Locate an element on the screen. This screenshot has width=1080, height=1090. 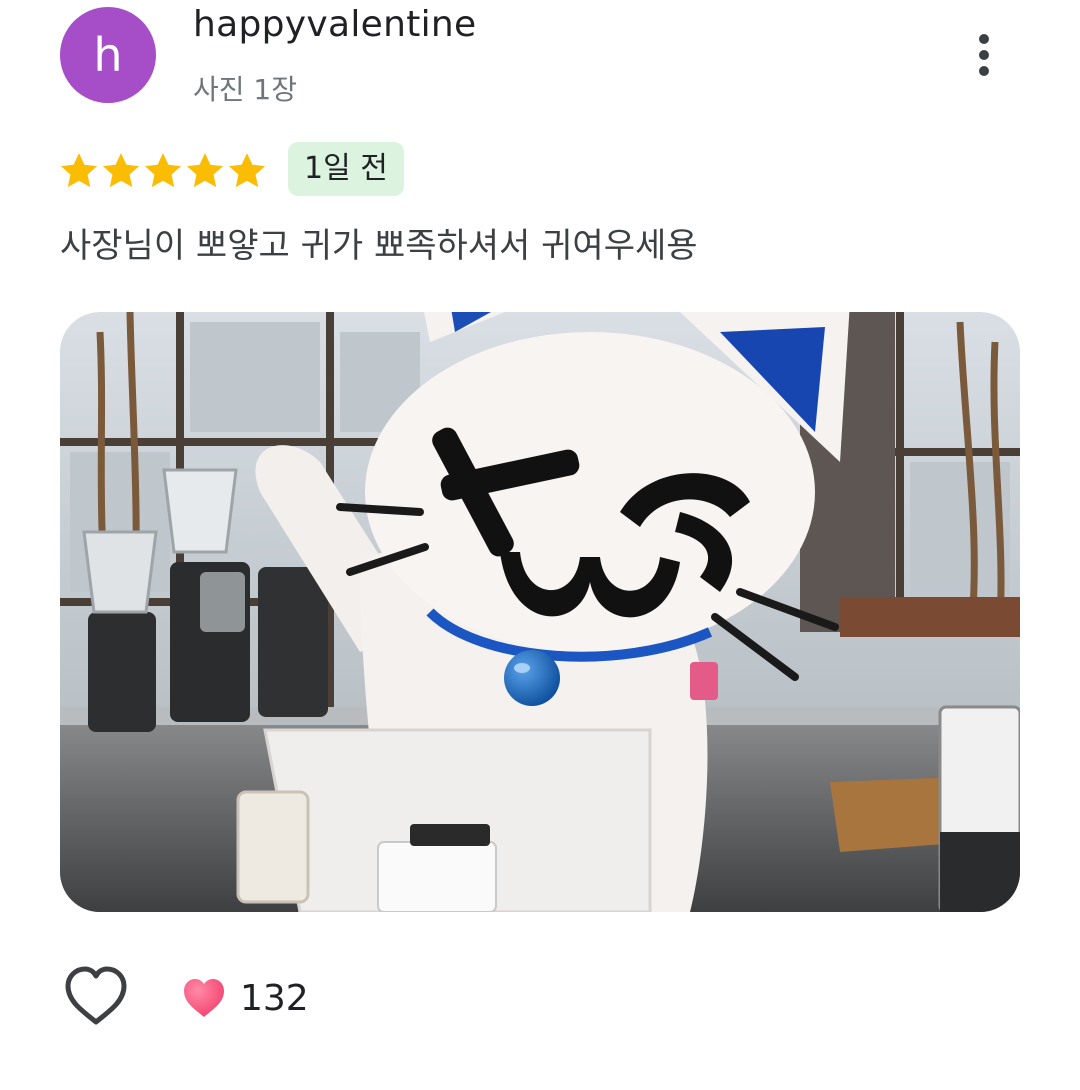
heart-outline-icon is located at coordinates (96, 995).